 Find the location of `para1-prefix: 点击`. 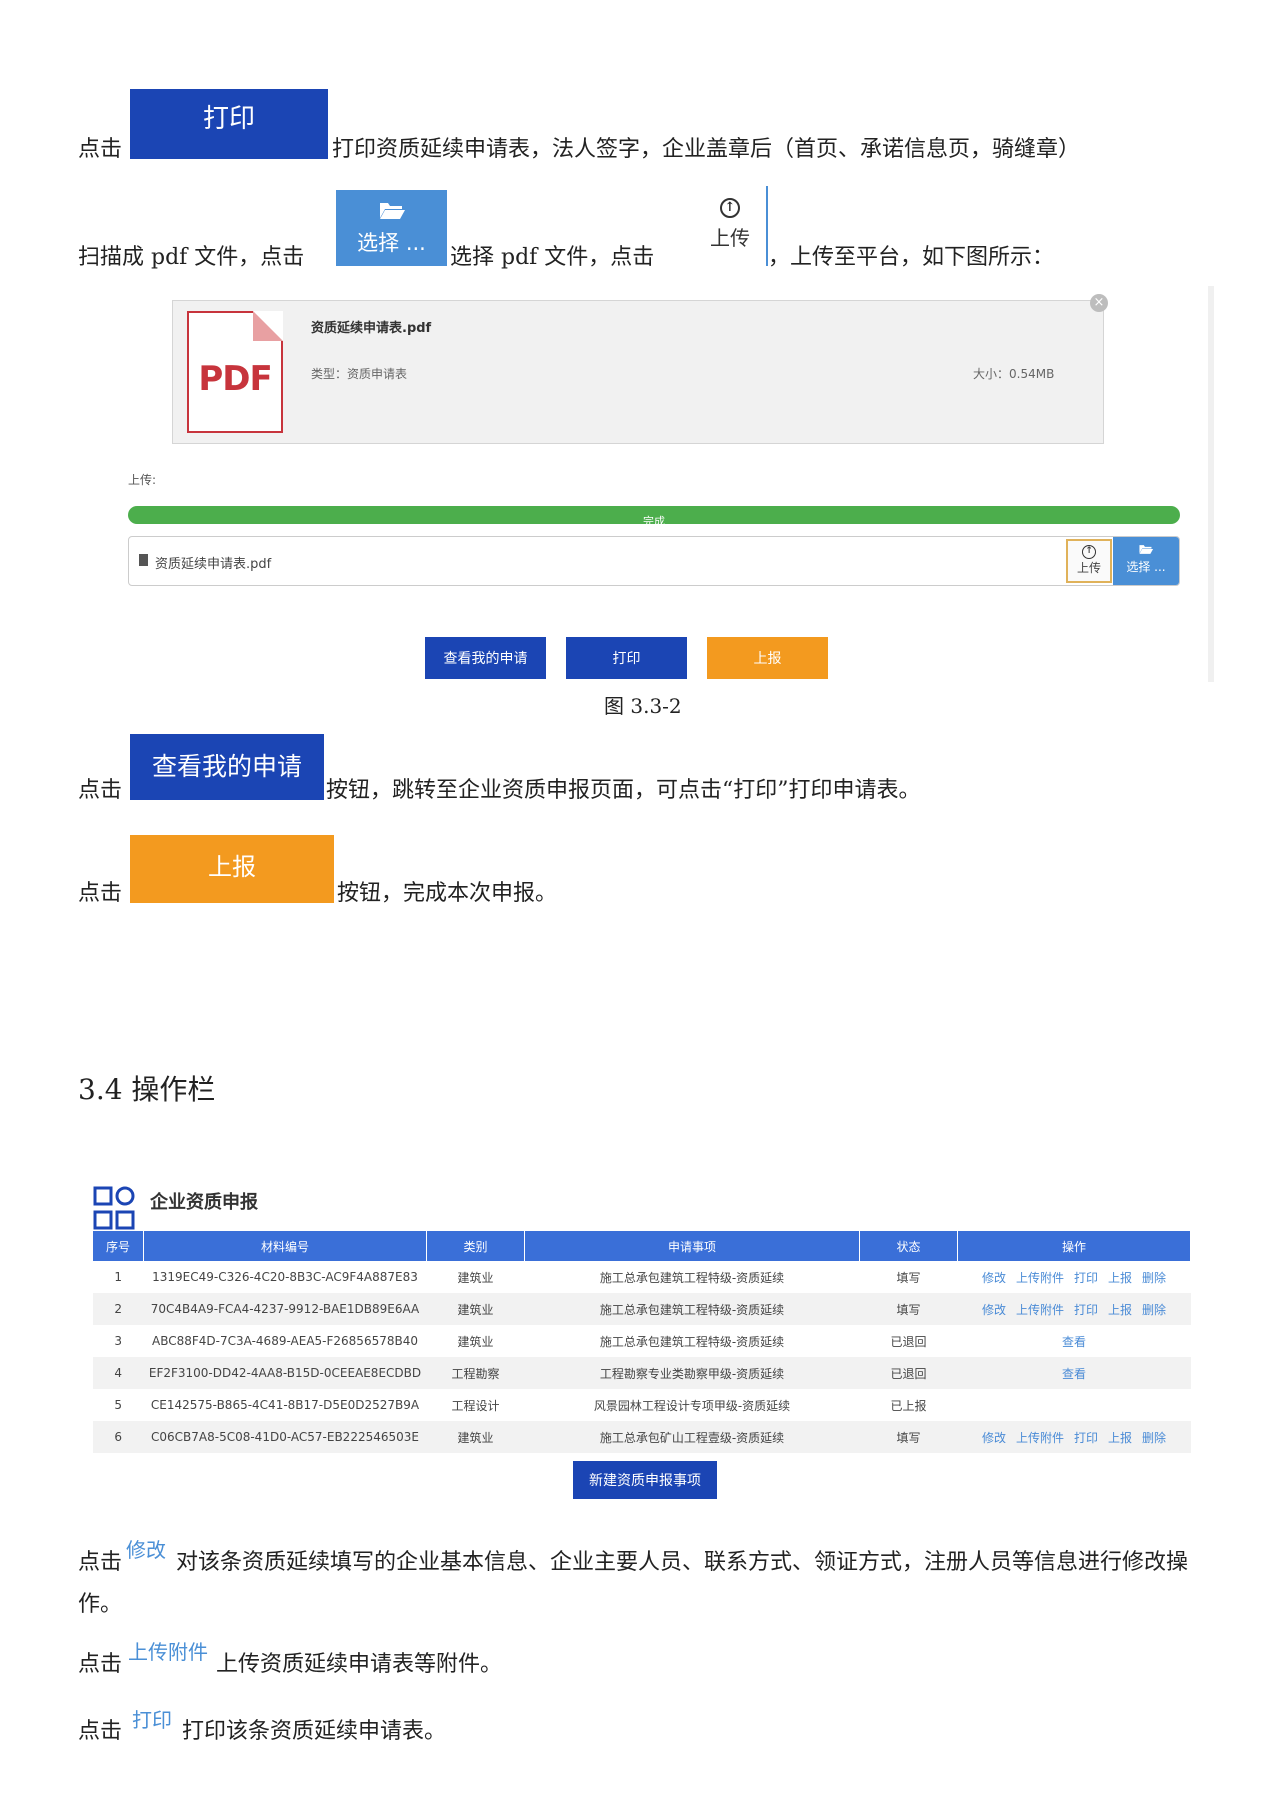

para1-prefix: 点击 is located at coordinates (100, 149).